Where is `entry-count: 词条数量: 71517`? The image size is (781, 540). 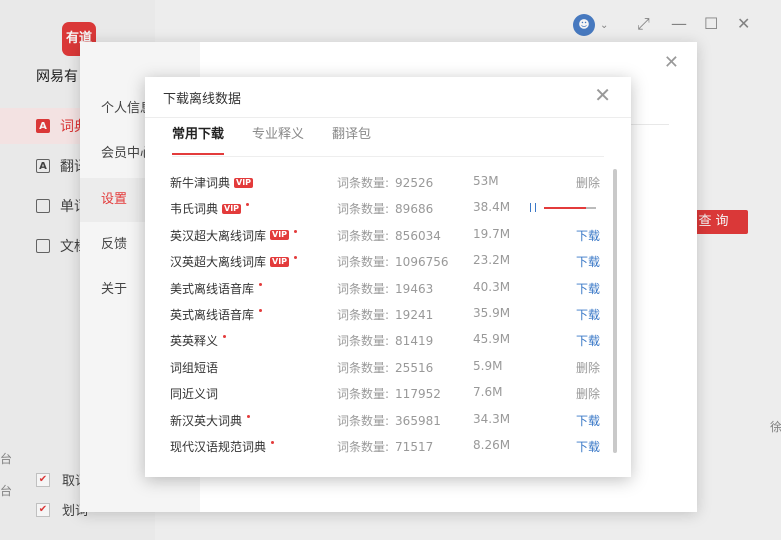
entry-count: 词条数量: 71517 is located at coordinates (385, 446).